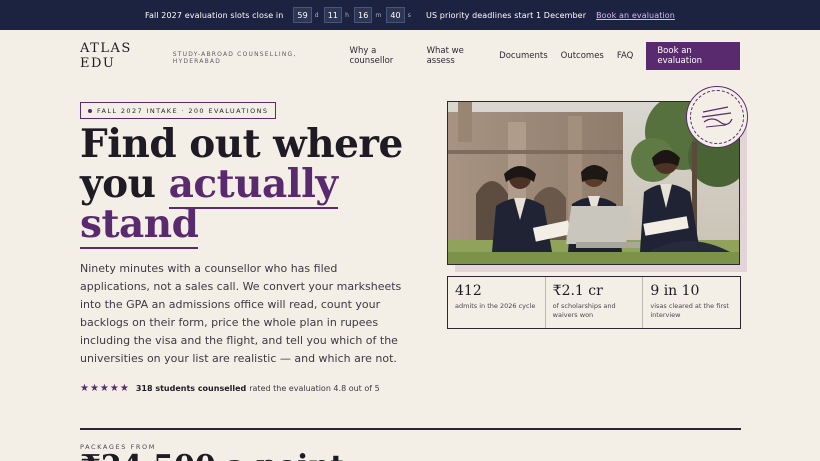  I want to click on intake-badge: FALL 2027 INTAKE · 200 EVALUATIONS, so click(178, 110).